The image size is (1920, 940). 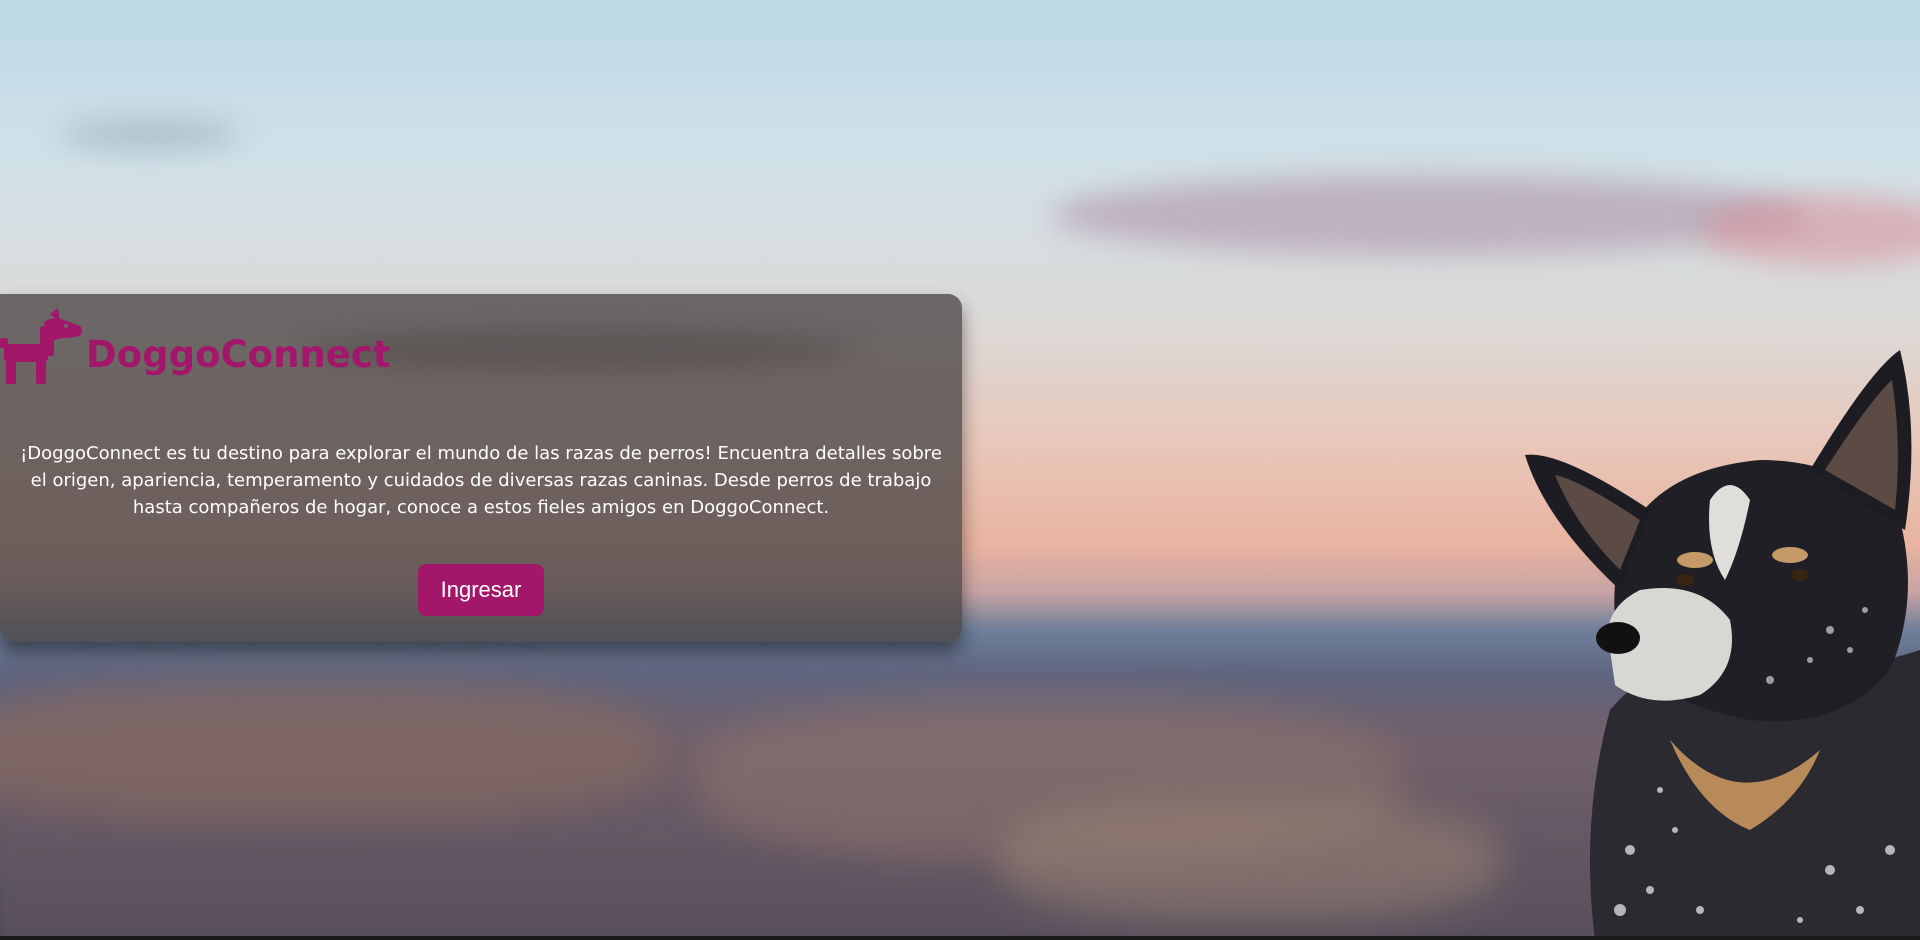 What do you see at coordinates (1722, 645) in the screenshot?
I see `dog-photo` at bounding box center [1722, 645].